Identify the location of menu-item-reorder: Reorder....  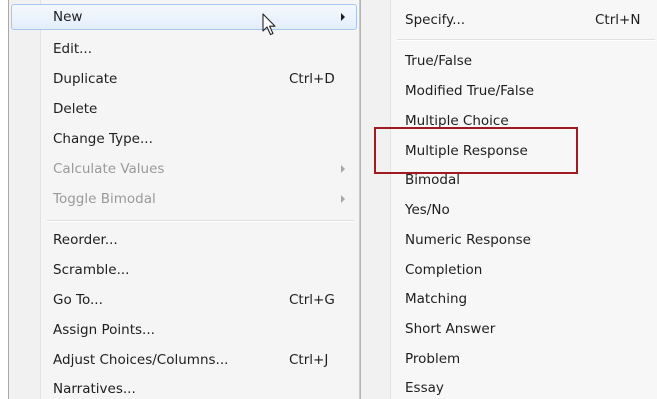
(184, 240).